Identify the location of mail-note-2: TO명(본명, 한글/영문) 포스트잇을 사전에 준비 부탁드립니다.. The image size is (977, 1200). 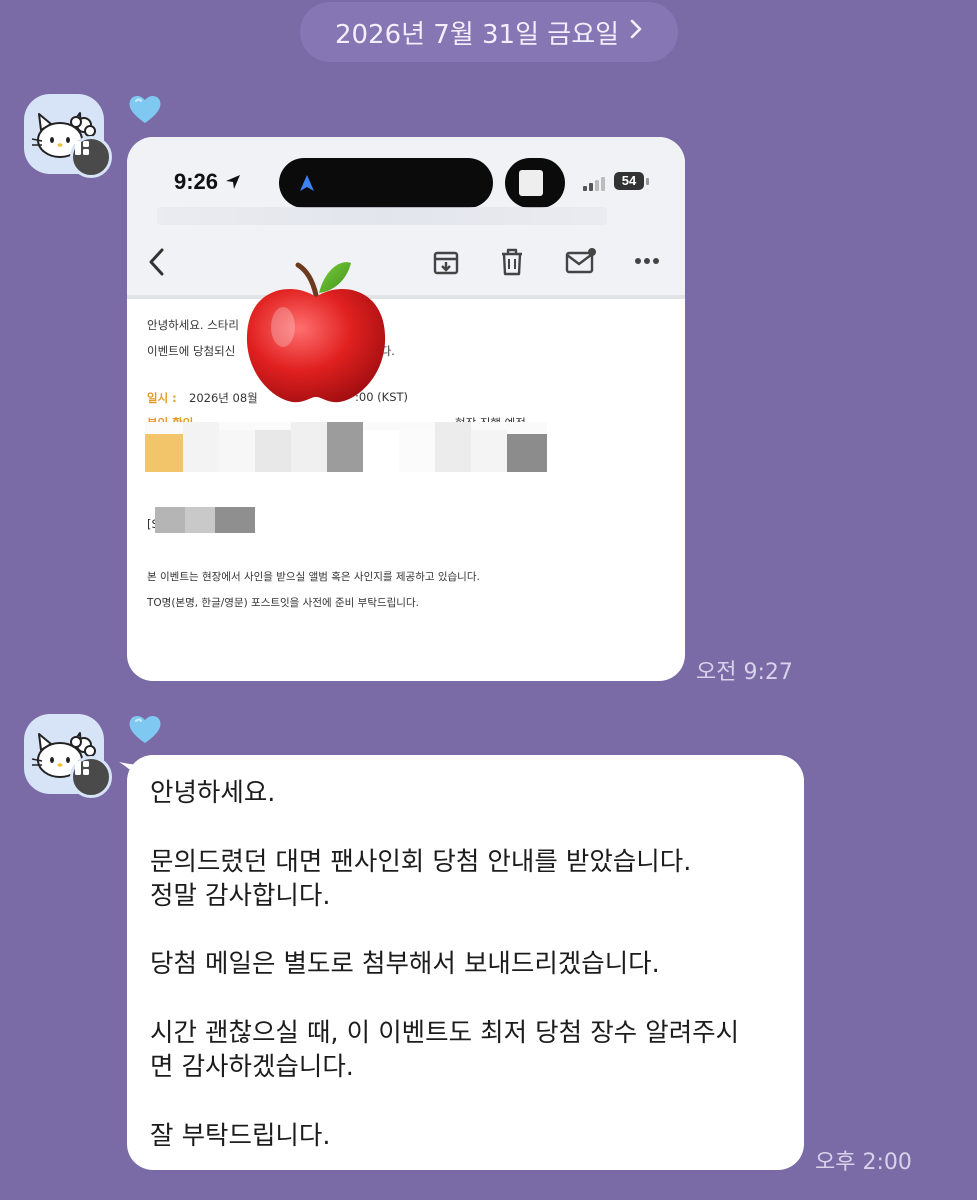
(283, 603).